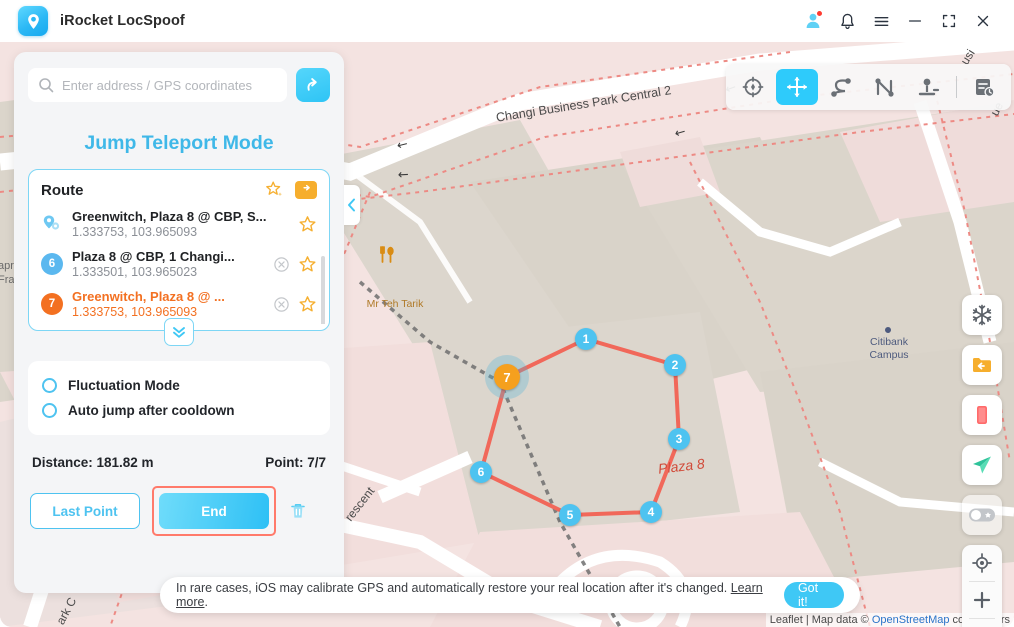  Describe the element at coordinates (982, 563) in the screenshot. I see `locate-me-icon` at that location.